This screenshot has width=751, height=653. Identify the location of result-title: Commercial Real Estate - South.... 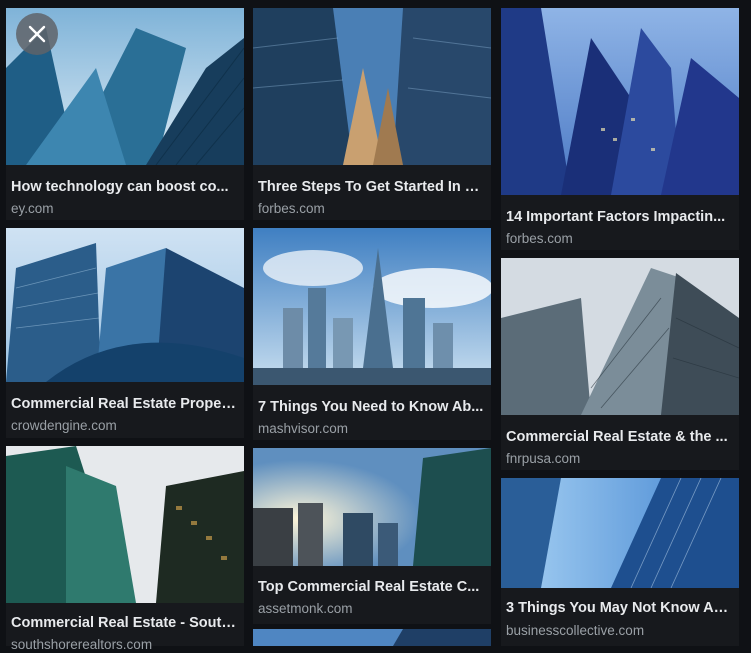
(124, 623).